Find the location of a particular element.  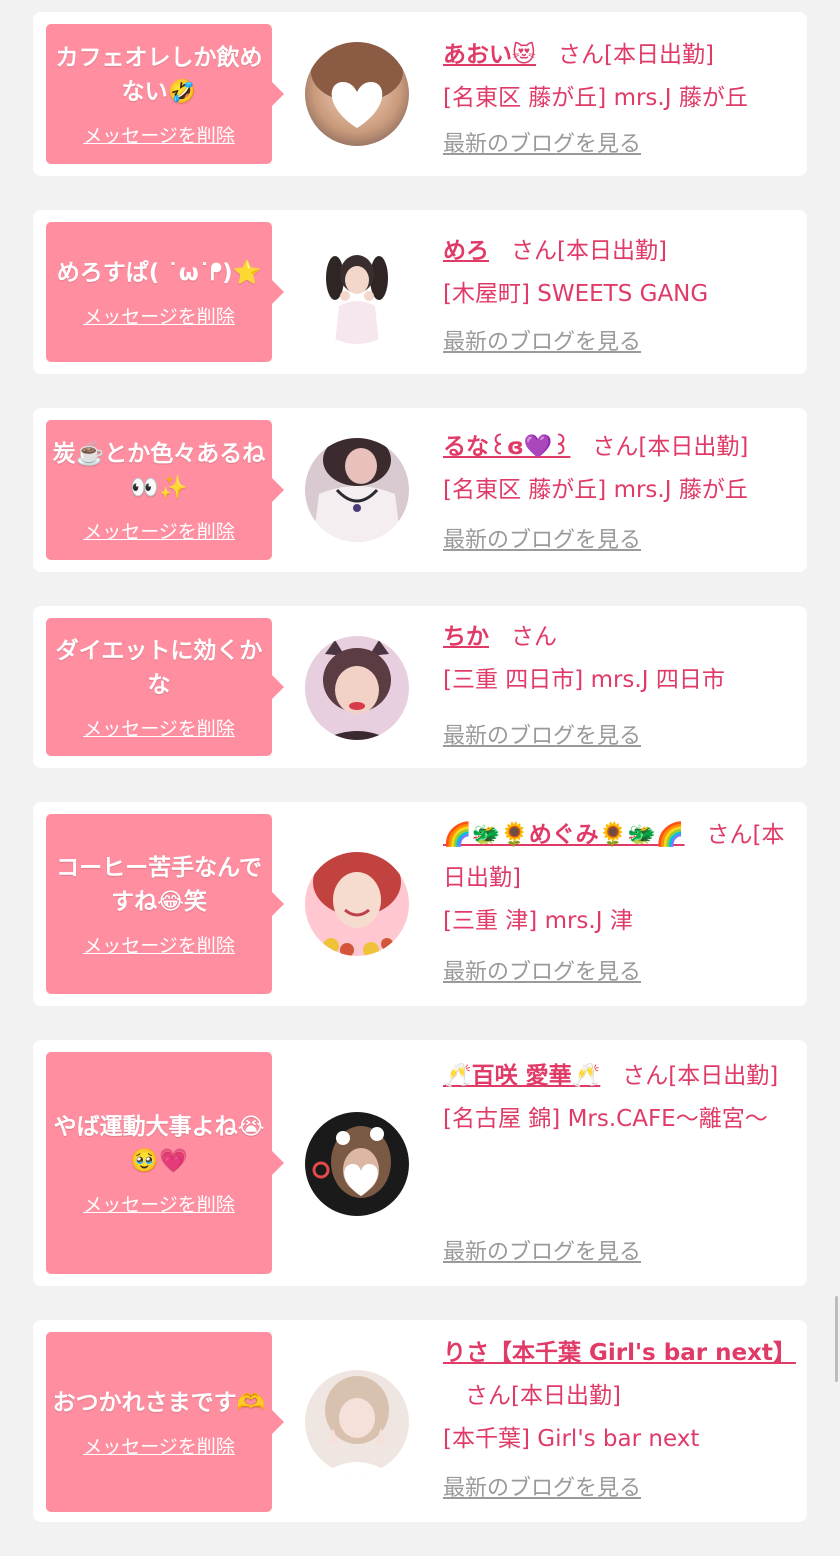

name-line: めろ さん[本日出勤] is located at coordinates (619, 251).